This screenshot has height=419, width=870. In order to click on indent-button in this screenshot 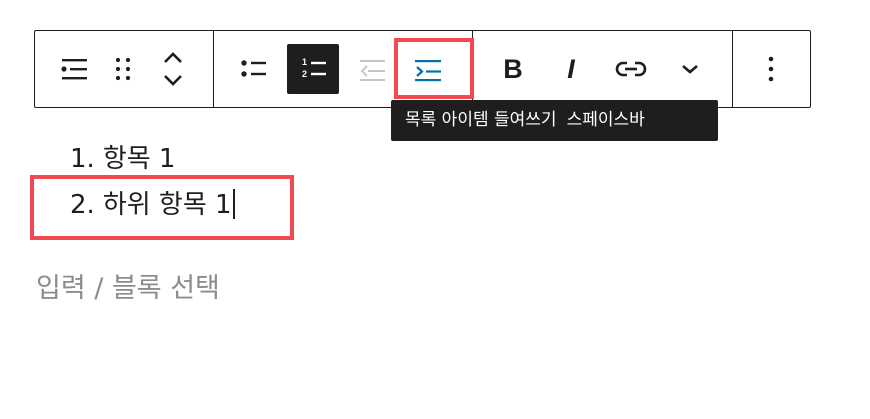, I will do `click(428, 69)`.